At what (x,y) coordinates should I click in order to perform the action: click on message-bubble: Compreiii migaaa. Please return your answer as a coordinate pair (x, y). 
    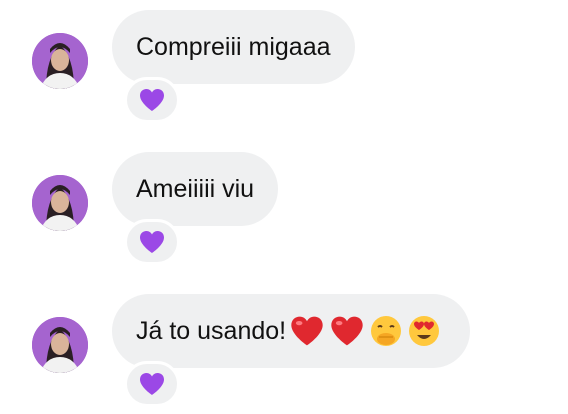
    Looking at the image, I should click on (233, 47).